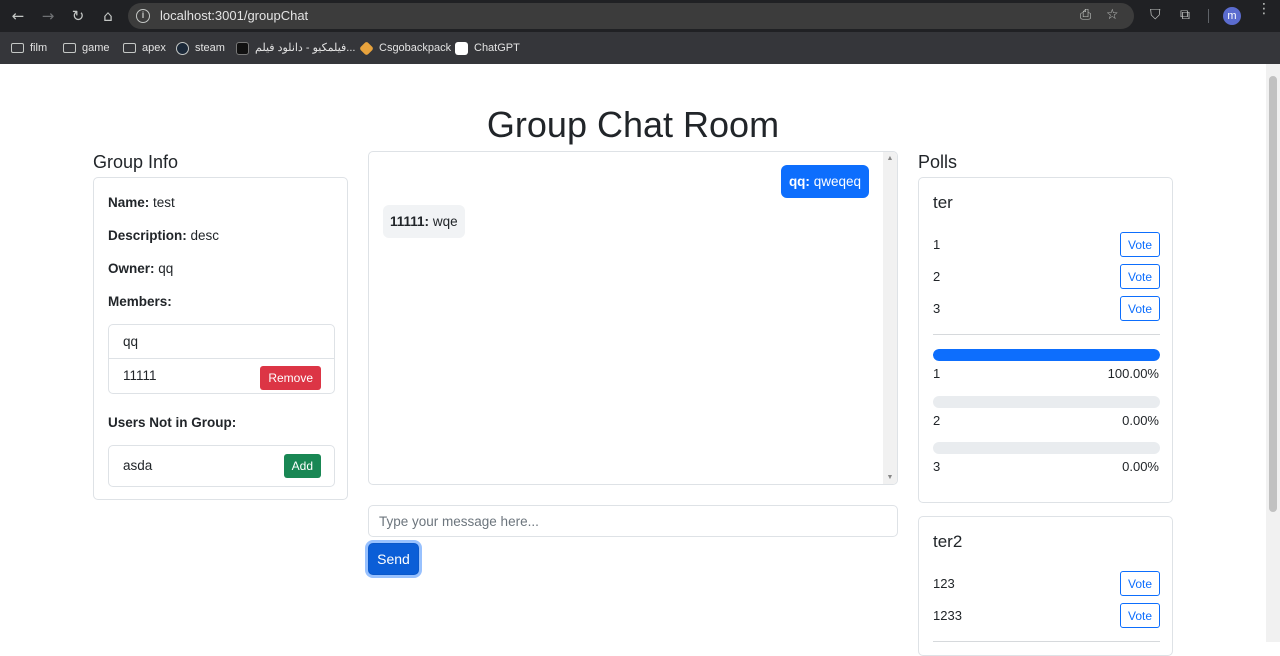 Image resolution: width=1280 pixels, height=656 pixels. I want to click on reload-icon: ↻, so click(78, 16).